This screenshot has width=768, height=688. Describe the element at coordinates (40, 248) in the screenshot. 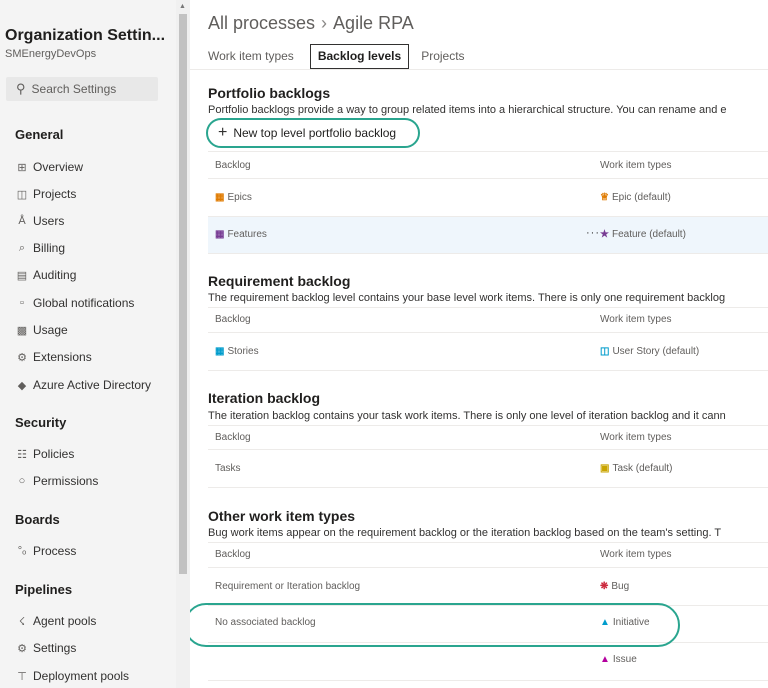

I see `sidebar-item-billing: ⌕ Billing` at that location.